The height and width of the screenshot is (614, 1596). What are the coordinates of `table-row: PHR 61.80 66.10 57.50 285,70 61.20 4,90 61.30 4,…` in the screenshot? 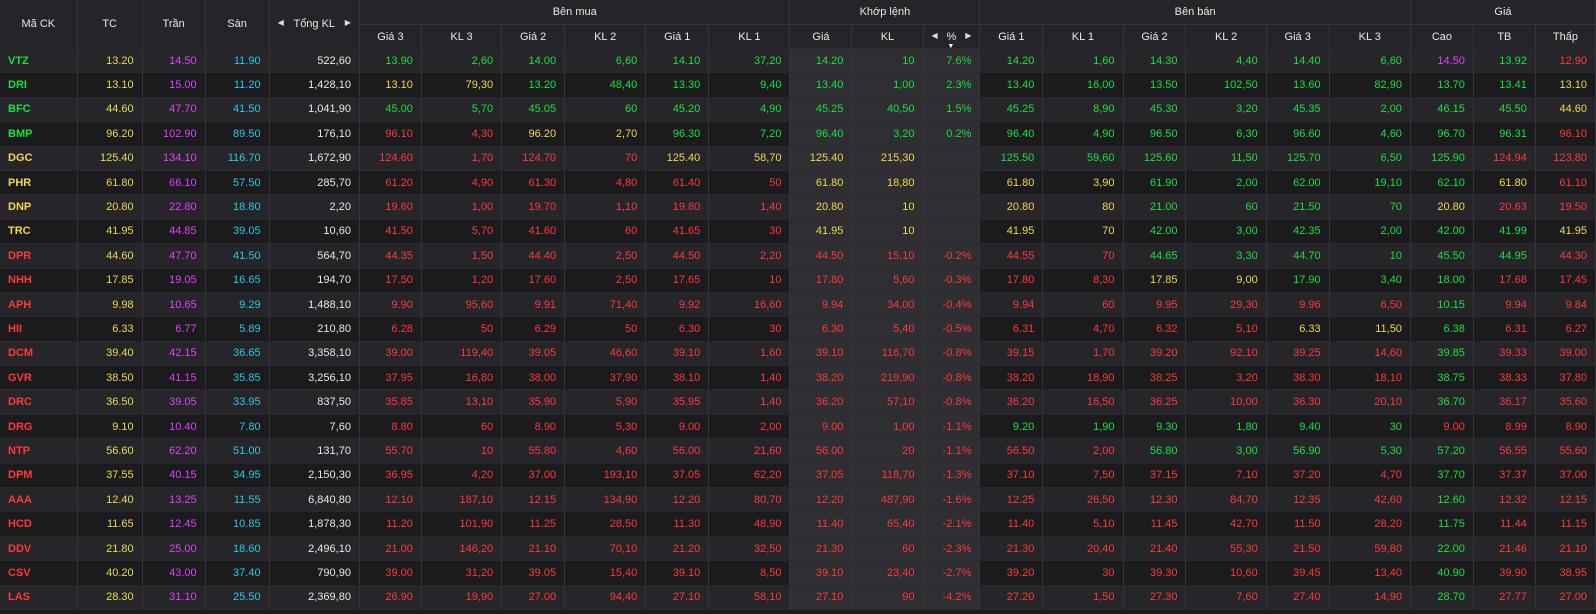 It's located at (798, 183).